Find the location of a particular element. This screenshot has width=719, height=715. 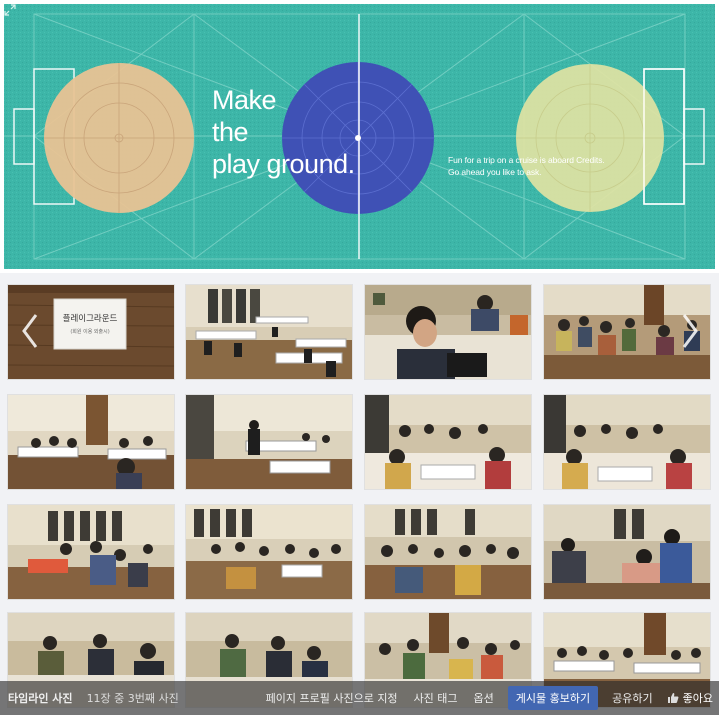

cover-headline: Make the play ground. is located at coordinates (283, 132).